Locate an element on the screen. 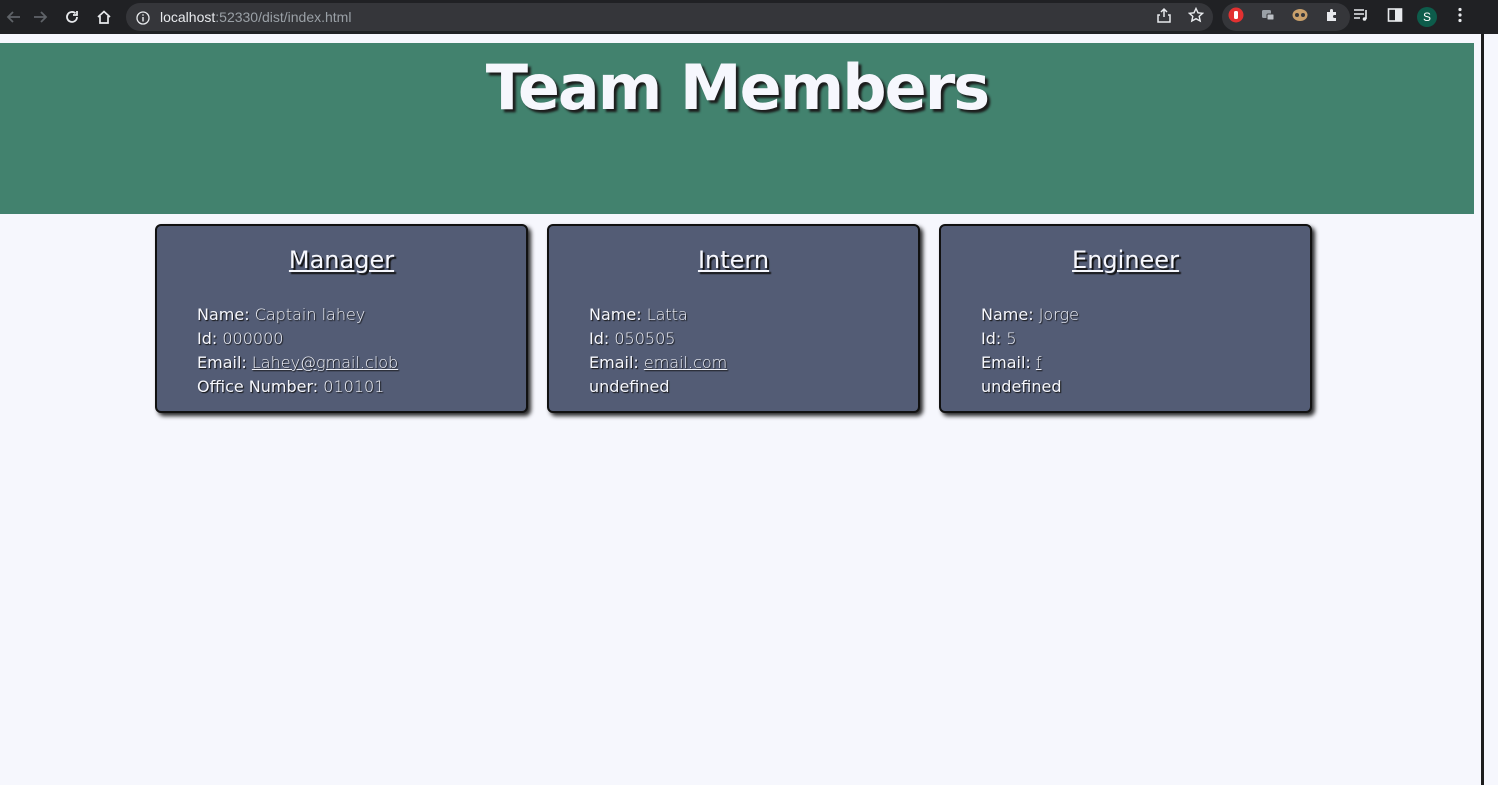 The height and width of the screenshot is (785, 1498). arrow-left-icon is located at coordinates (14, 17).